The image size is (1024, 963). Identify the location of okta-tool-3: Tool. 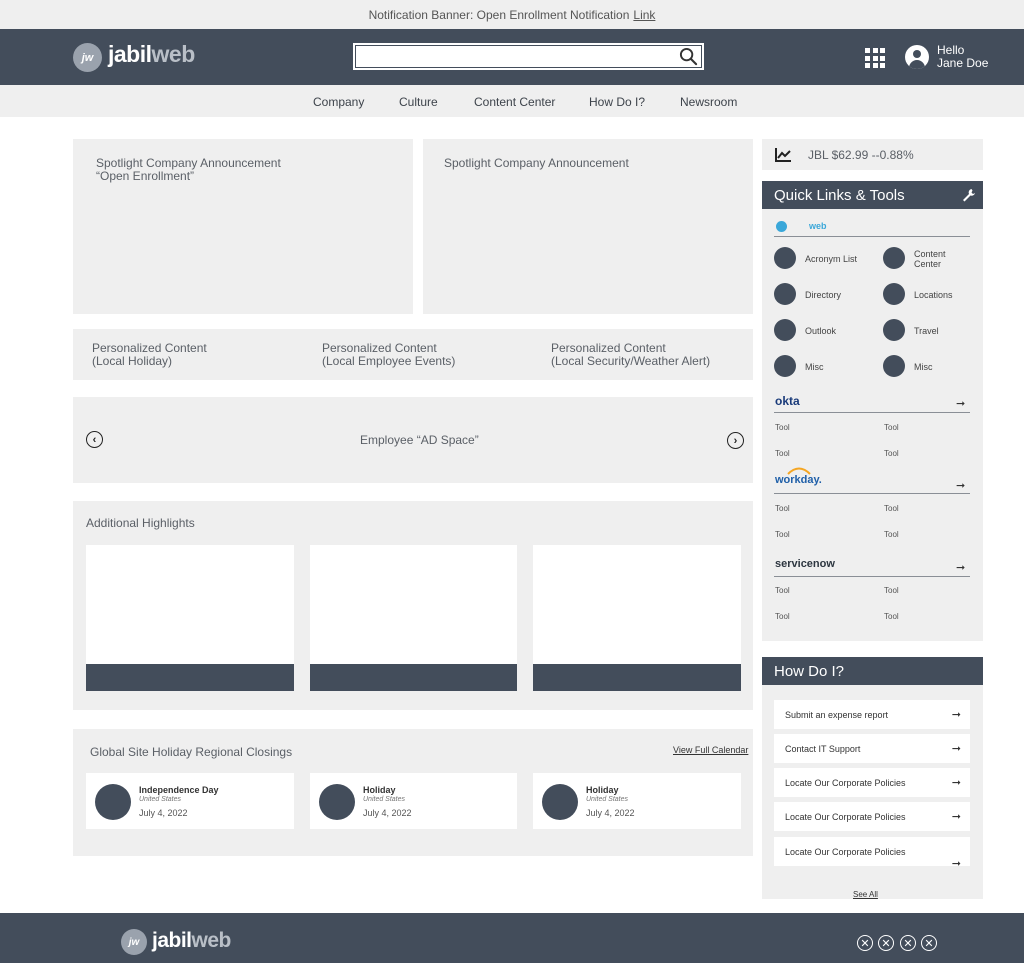
(782, 453).